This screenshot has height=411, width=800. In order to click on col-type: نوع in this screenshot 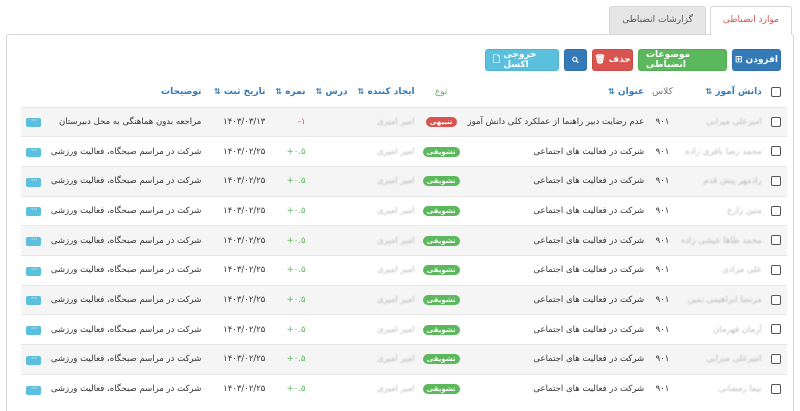, I will do `click(441, 92)`.